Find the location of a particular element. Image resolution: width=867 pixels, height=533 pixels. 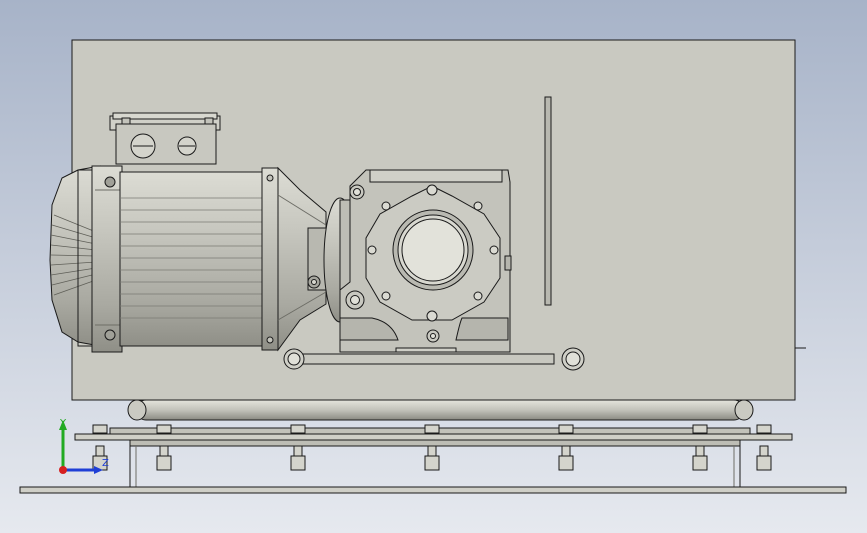

z-axis-dot is located at coordinates (63, 470).